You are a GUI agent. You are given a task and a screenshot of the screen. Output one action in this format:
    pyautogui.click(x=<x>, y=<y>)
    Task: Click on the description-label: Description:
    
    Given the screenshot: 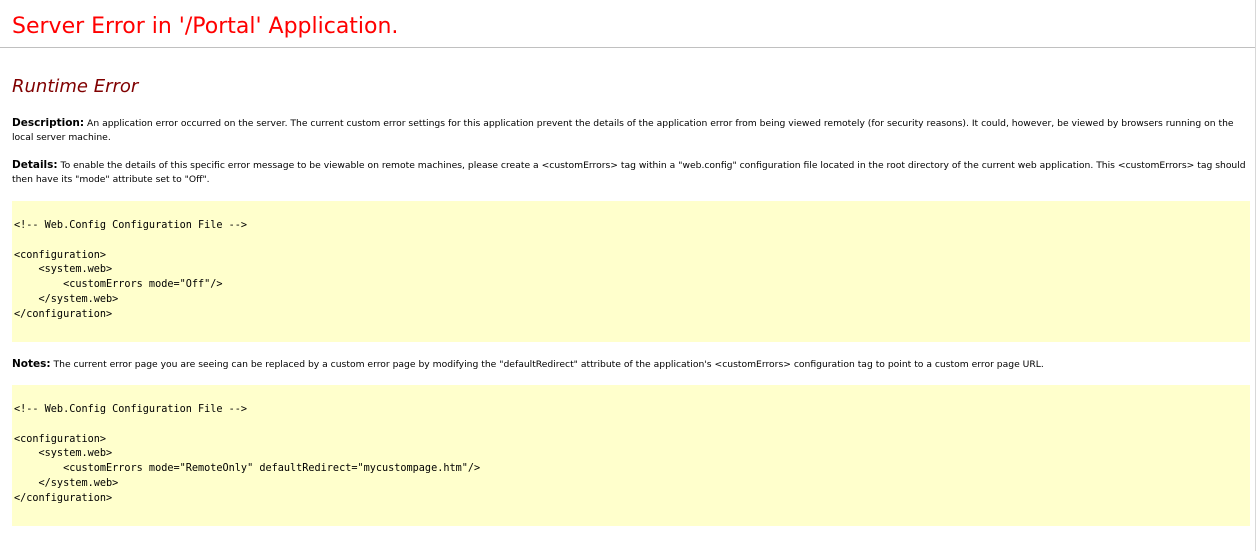 What is the action you would take?
    pyautogui.click(x=48, y=123)
    